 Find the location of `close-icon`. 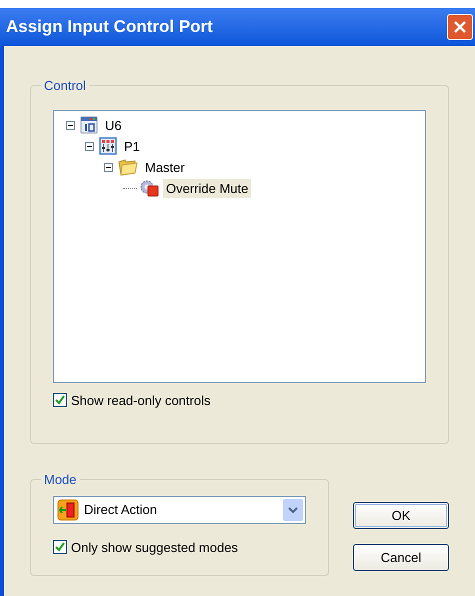

close-icon is located at coordinates (460, 27).